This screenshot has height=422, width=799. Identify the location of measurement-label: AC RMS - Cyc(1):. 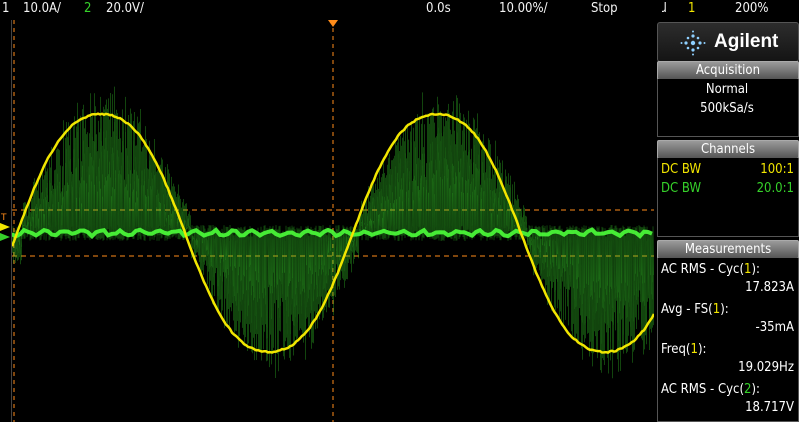
(710, 269).